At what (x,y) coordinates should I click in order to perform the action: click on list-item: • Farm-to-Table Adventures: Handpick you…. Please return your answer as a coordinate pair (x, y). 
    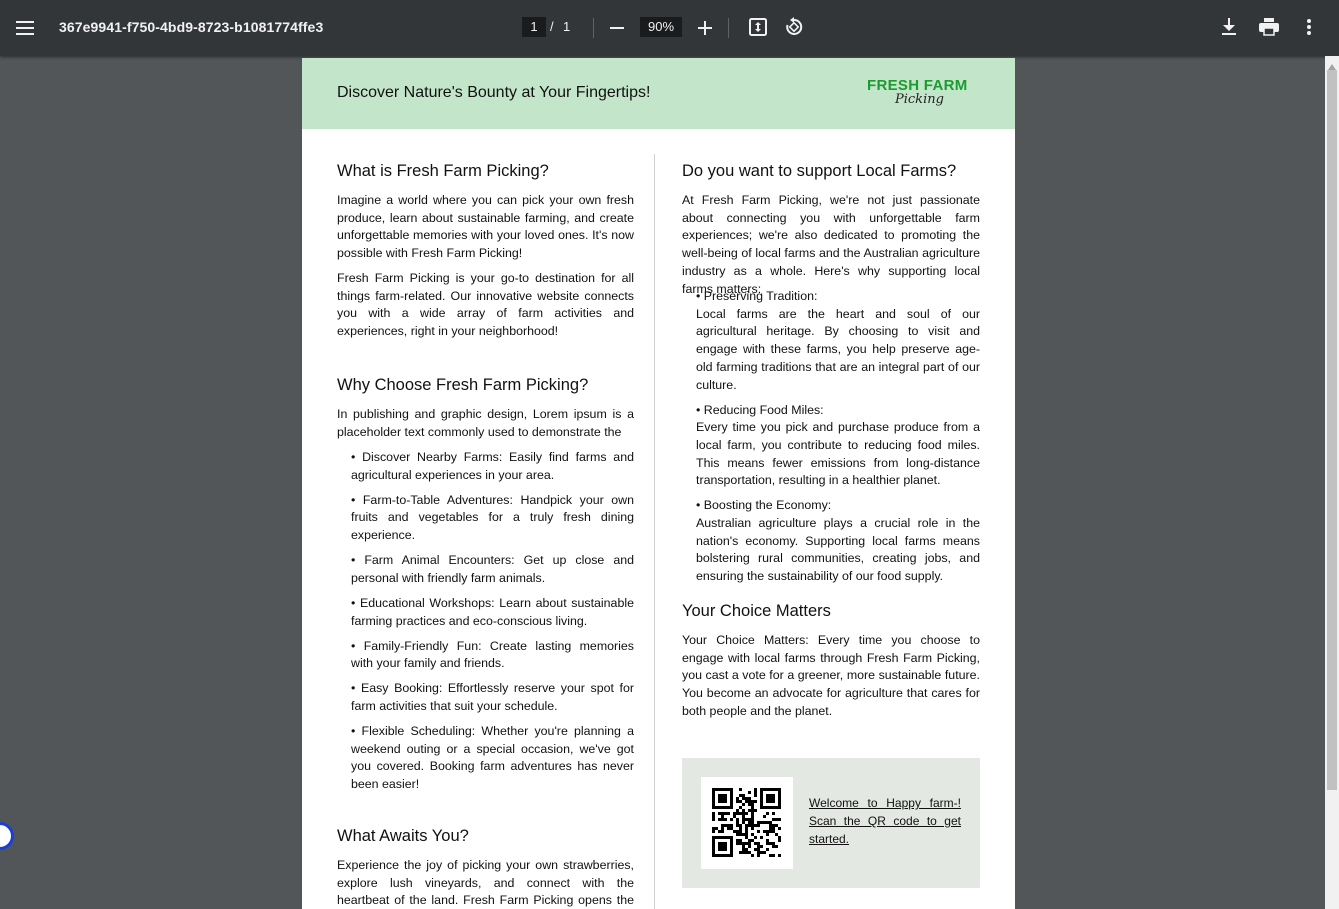
    Looking at the image, I should click on (492, 517).